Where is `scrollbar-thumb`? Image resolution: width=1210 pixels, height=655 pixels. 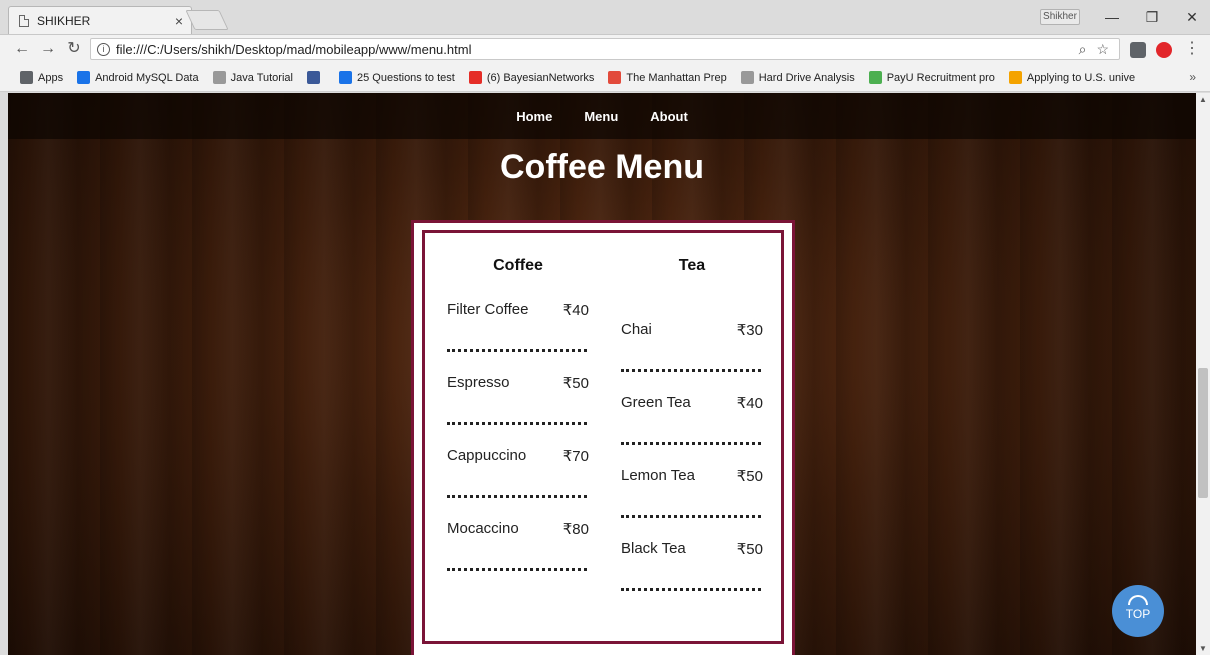 scrollbar-thumb is located at coordinates (1203, 433).